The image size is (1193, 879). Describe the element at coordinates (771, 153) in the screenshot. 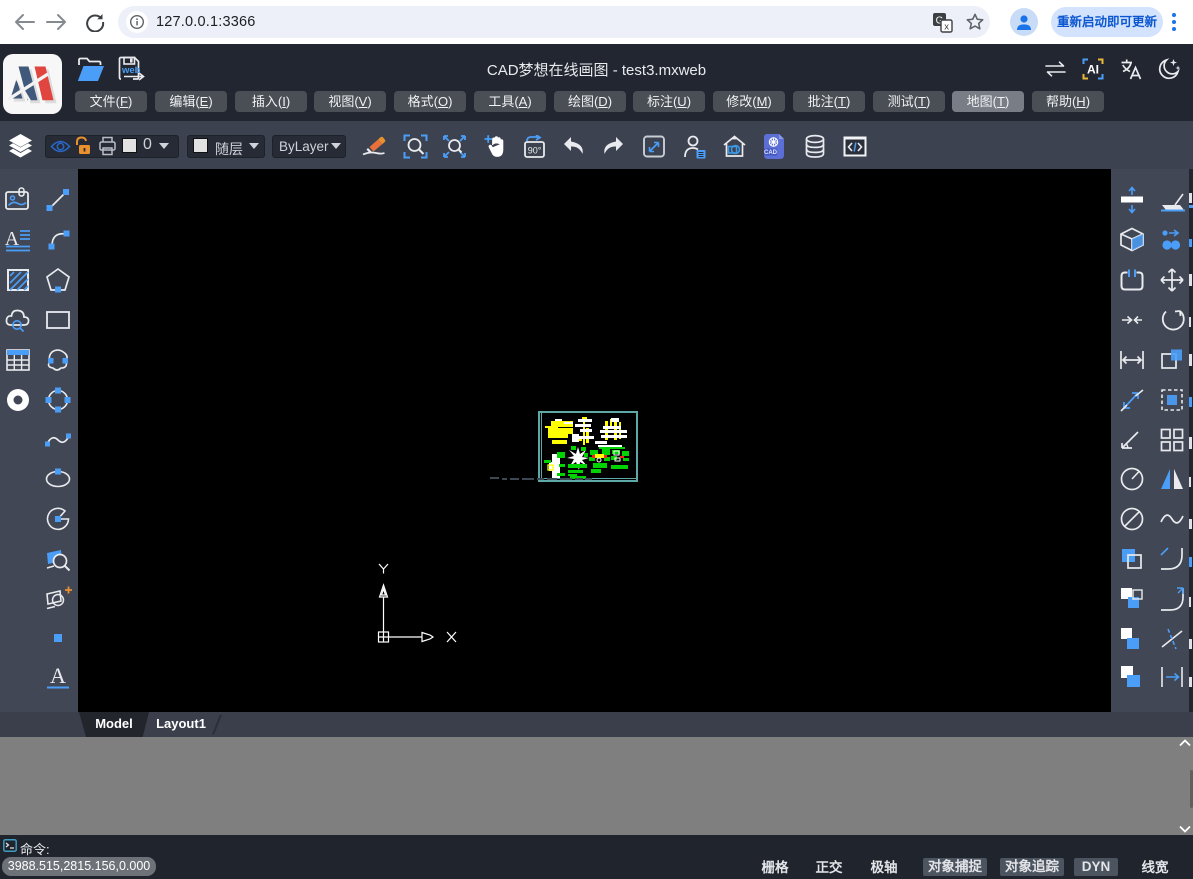

I see `svg-text: CAD` at that location.